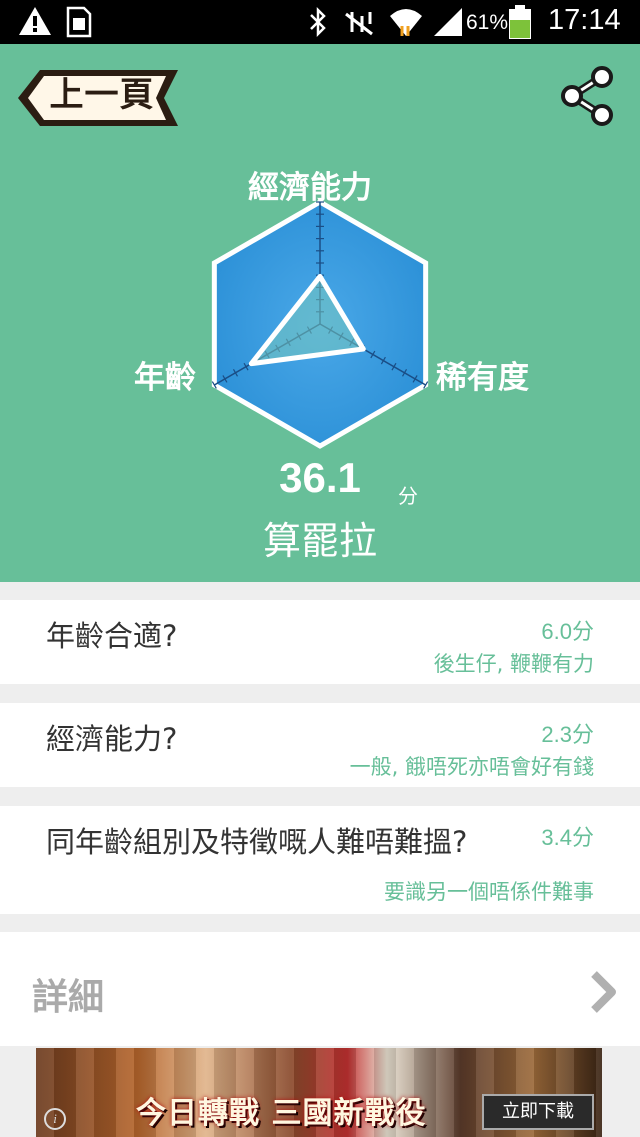  Describe the element at coordinates (406, 22) in the screenshot. I see `wifi-icon` at that location.